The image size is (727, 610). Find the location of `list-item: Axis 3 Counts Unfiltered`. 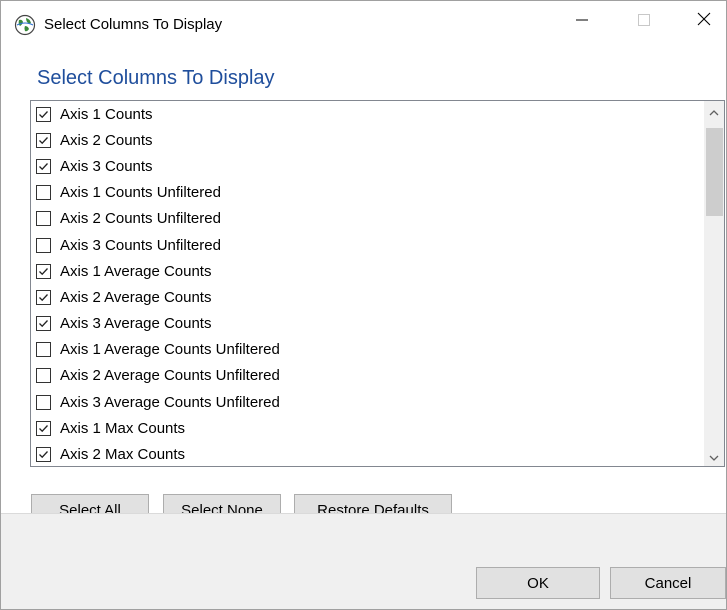

list-item: Axis 3 Counts Unfiltered is located at coordinates (366, 245).